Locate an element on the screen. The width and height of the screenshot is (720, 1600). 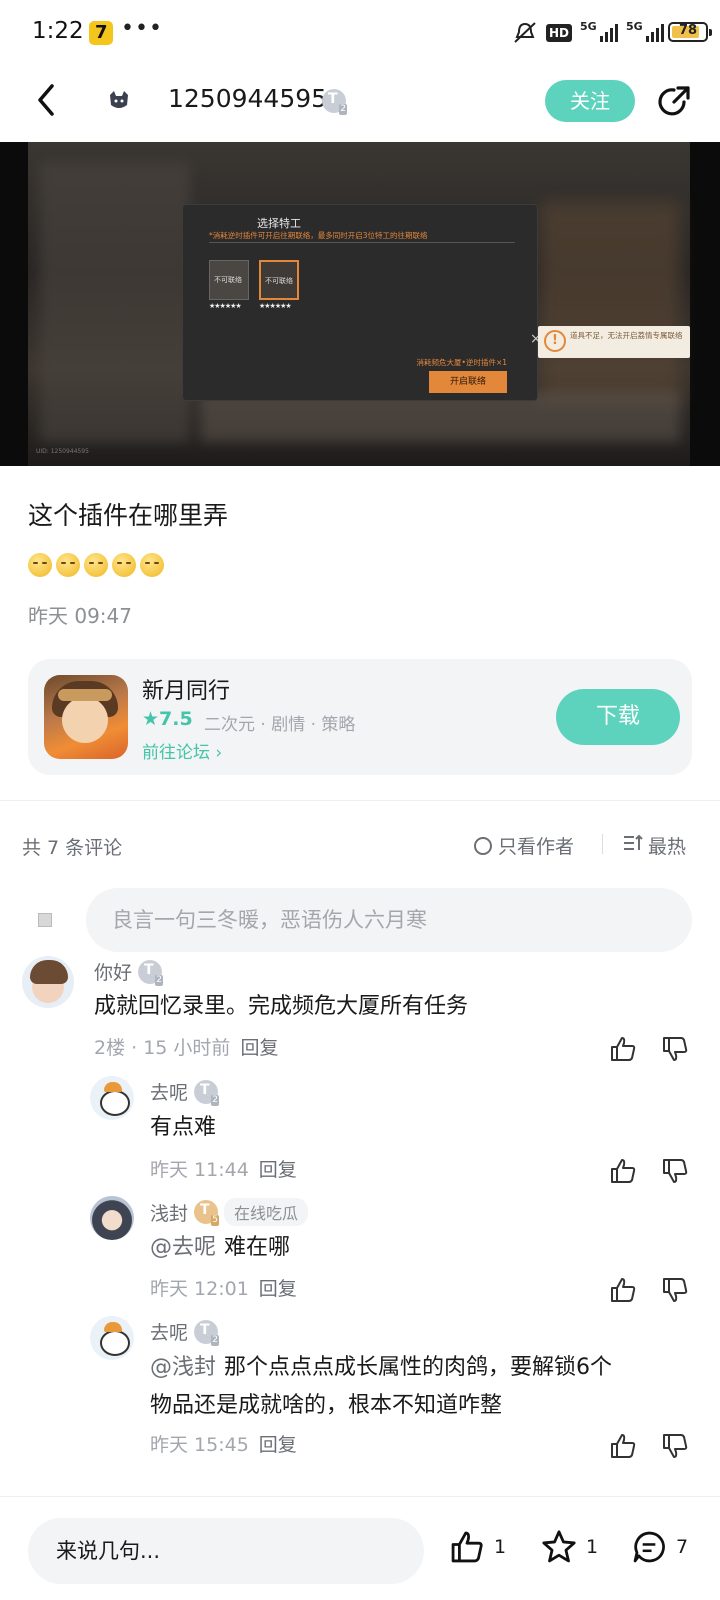
comment-total: 7 is located at coordinates (682, 1547).